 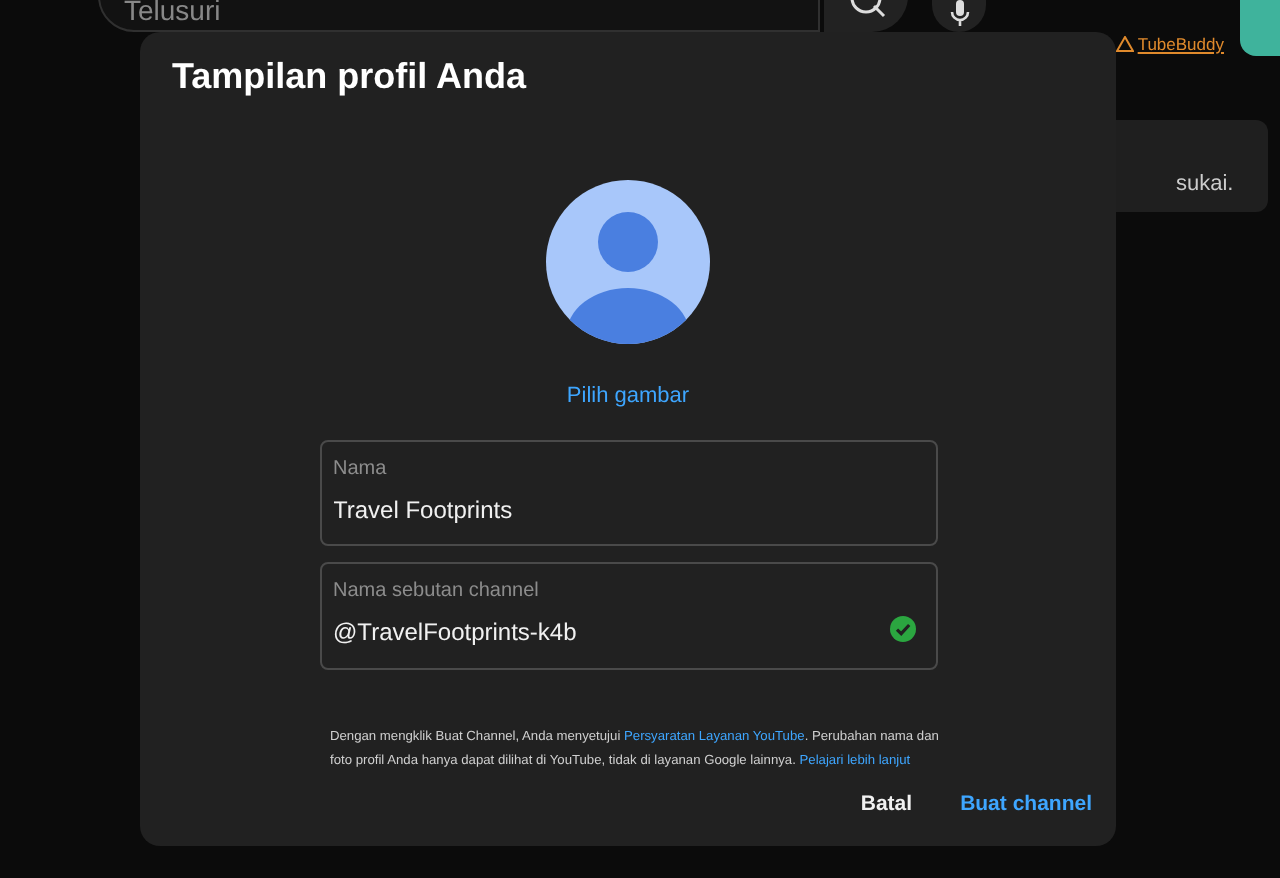 I want to click on choose-picture-link: Pilih gambar, so click(x=628, y=396).